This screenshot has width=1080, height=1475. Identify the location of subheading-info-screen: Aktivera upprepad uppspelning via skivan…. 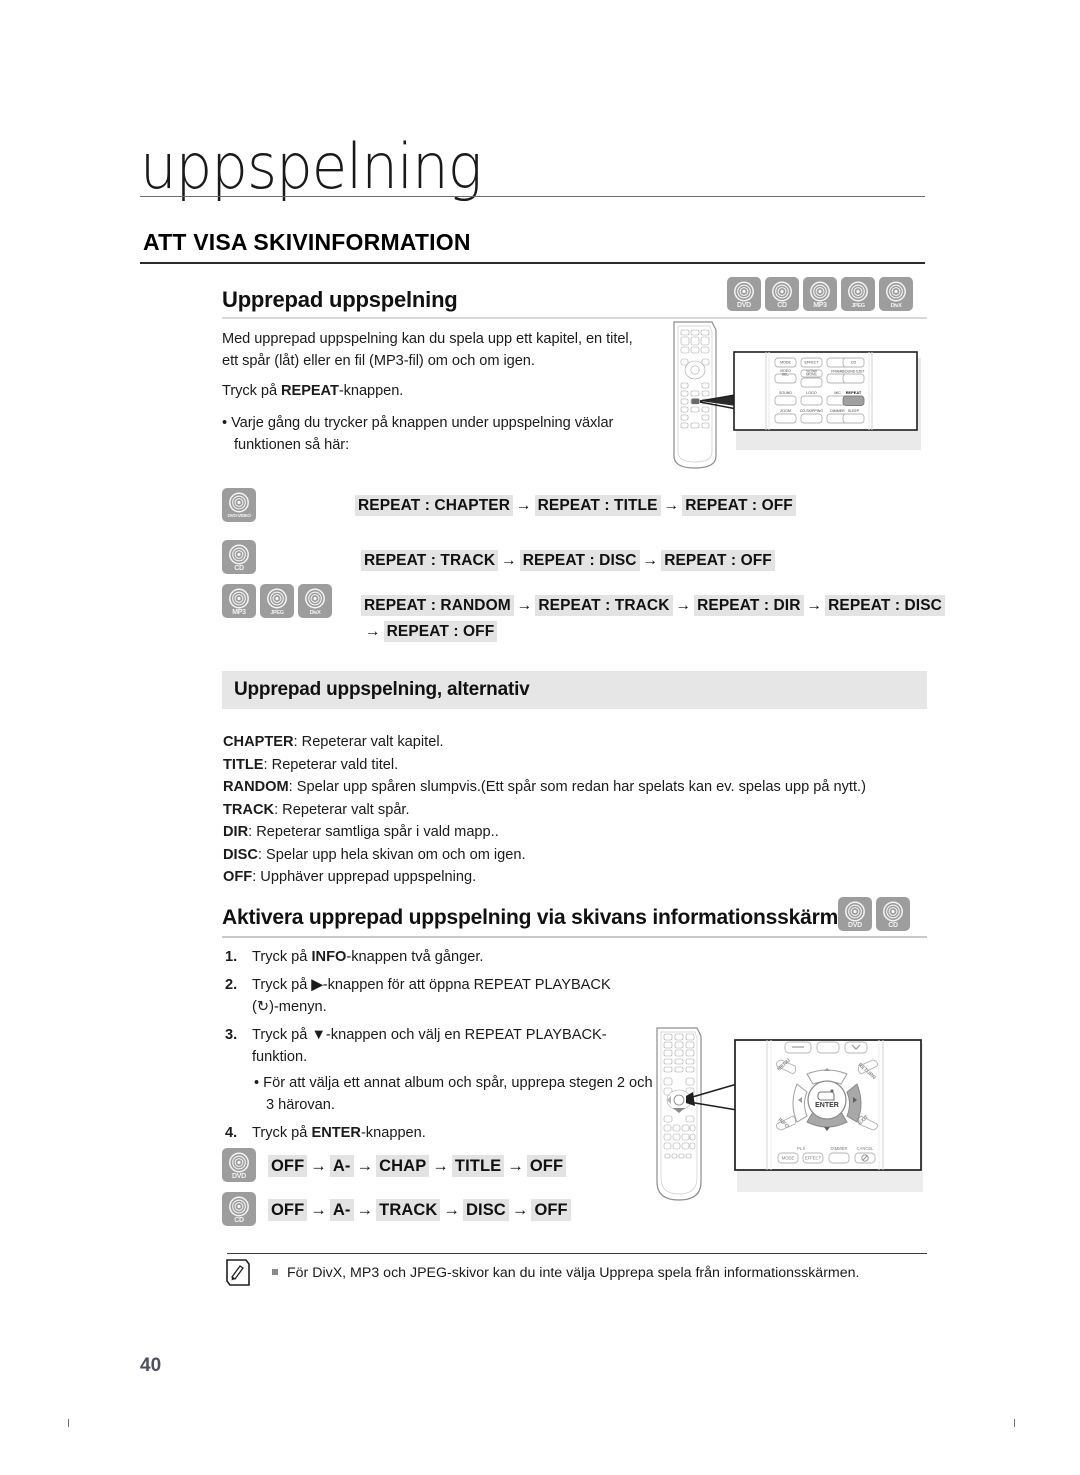
(530, 917).